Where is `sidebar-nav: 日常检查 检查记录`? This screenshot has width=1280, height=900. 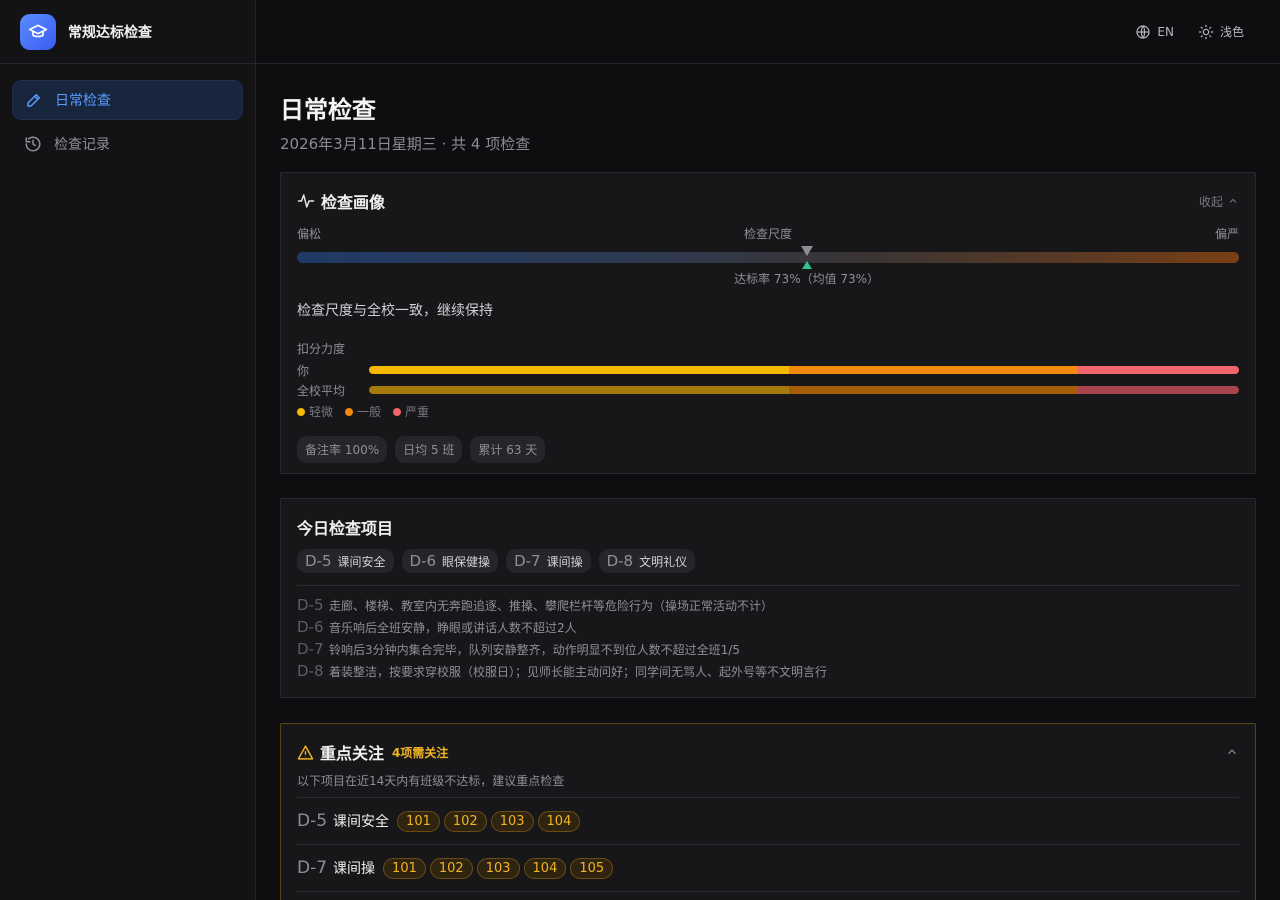 sidebar-nav: 日常检查 检查记录 is located at coordinates (127, 124).